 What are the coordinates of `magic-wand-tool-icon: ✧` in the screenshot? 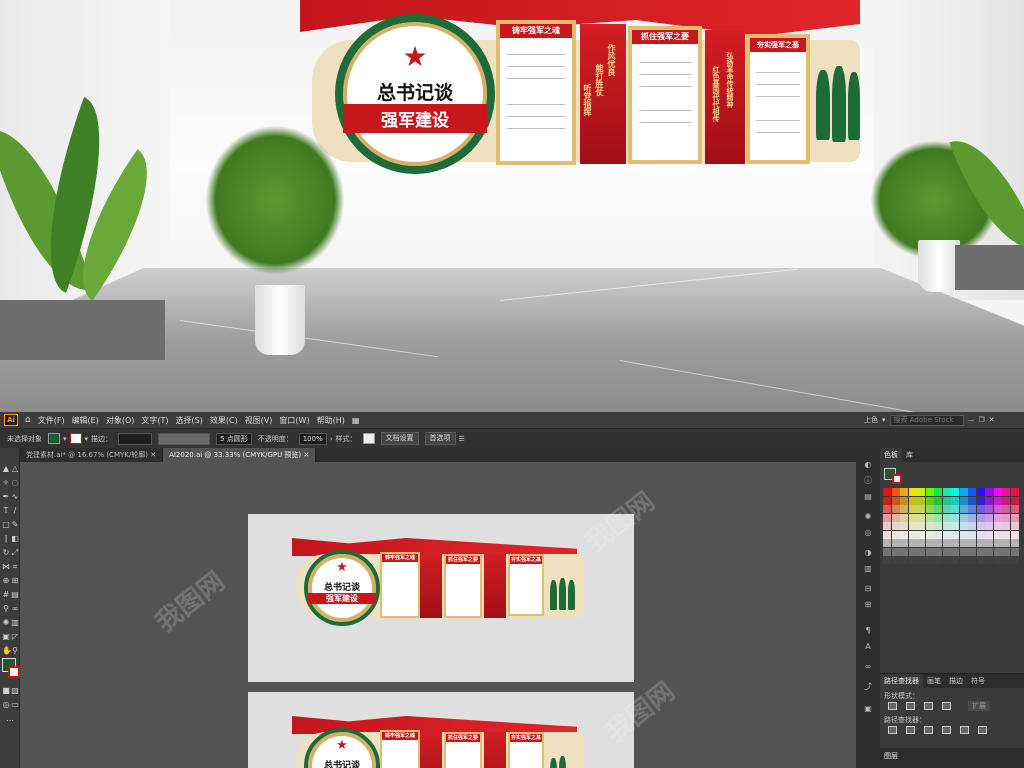 It's located at (6, 482).